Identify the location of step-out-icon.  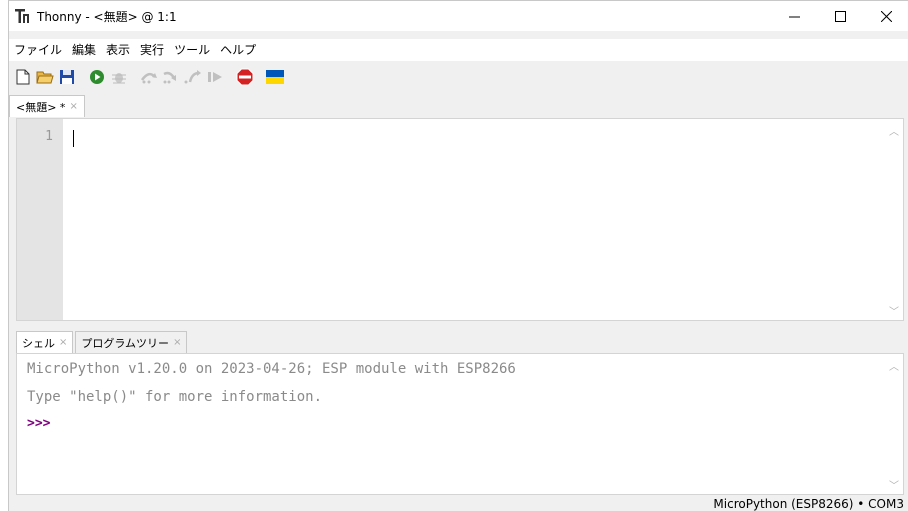
(192, 77).